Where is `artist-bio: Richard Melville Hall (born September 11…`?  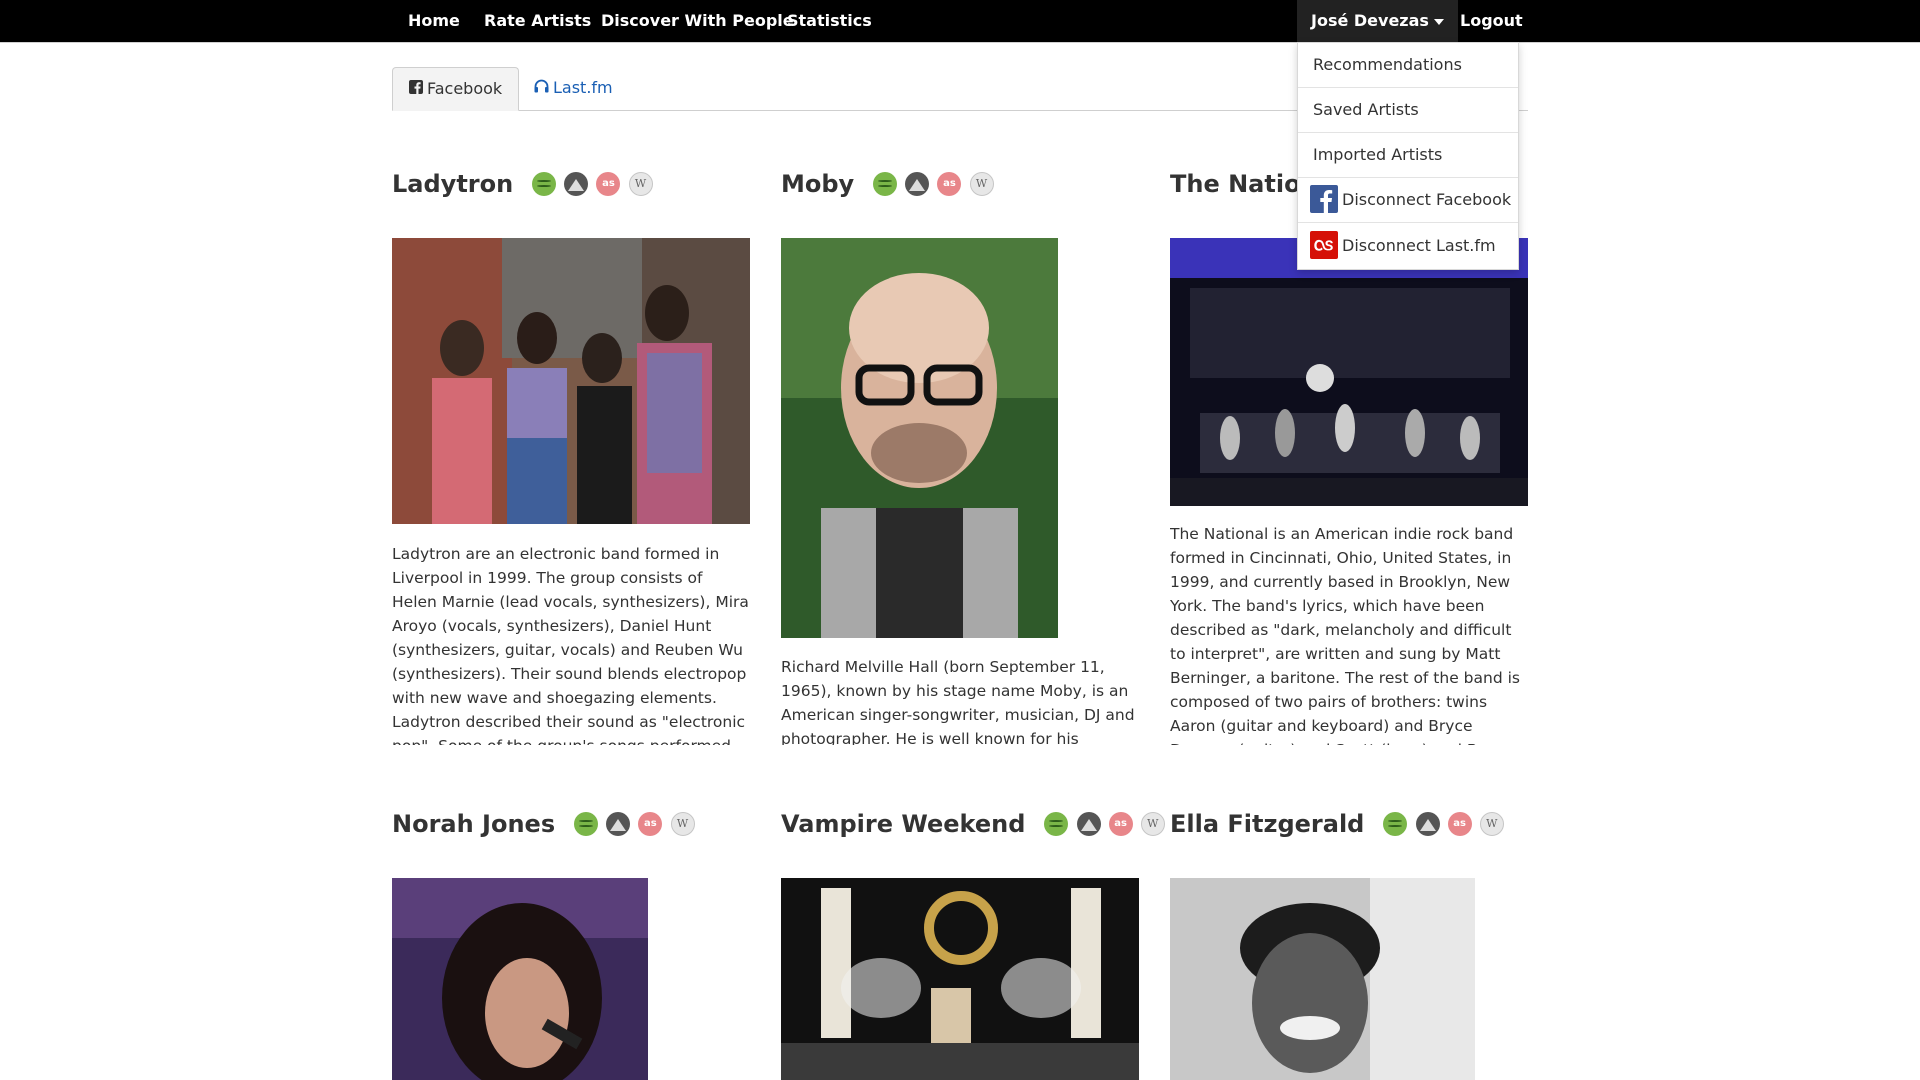 artist-bio: Richard Melville Hall (born September 11… is located at coordinates (958, 701).